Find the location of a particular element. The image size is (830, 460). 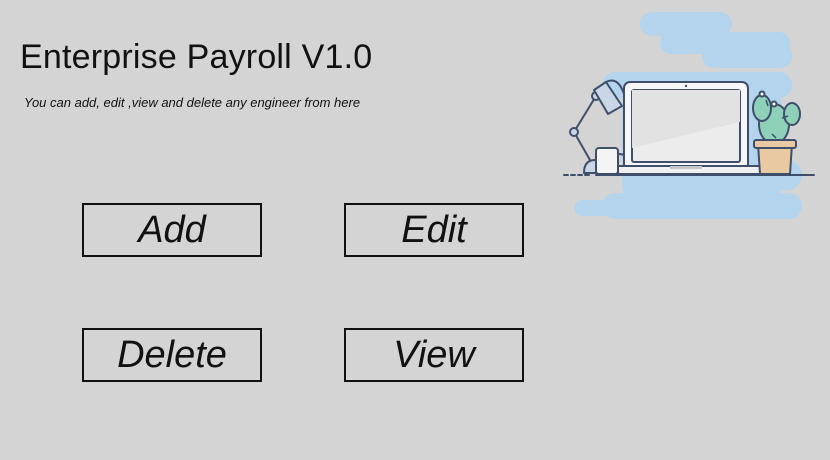

edit-button: Edit is located at coordinates (434, 230).